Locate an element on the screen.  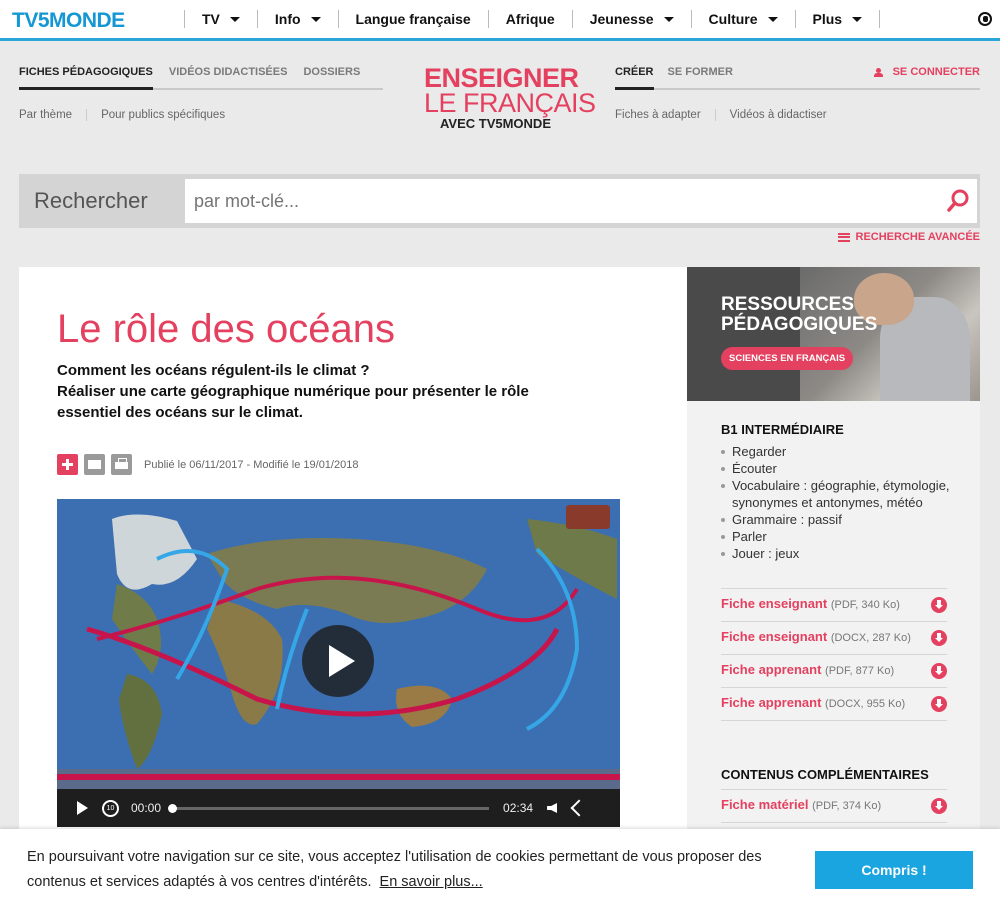
nav-item-culture: Culture is located at coordinates (742, 19).